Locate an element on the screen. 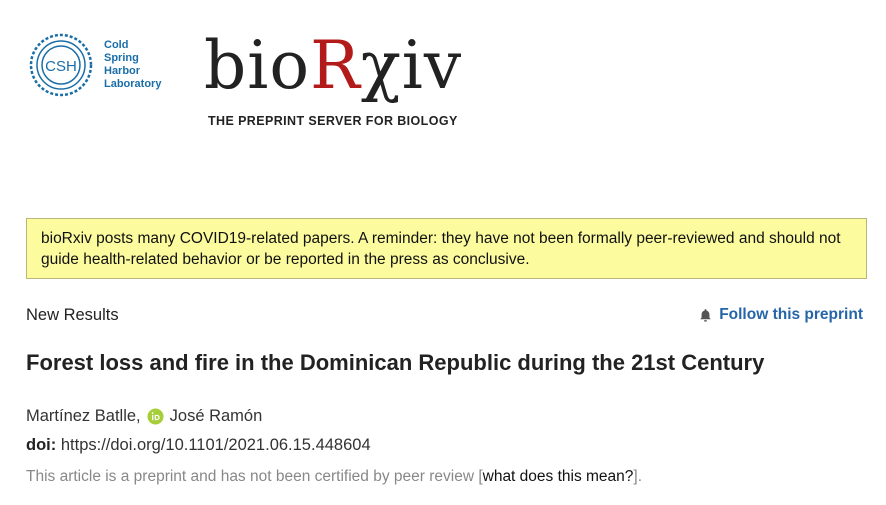  follow-preprint-link: Follow this preprint is located at coordinates (780, 315).